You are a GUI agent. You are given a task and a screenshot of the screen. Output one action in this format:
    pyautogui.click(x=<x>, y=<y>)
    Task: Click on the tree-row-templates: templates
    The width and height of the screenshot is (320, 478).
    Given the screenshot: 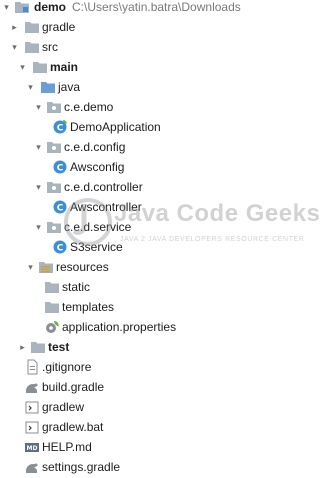 What is the action you would take?
    pyautogui.click(x=130, y=307)
    